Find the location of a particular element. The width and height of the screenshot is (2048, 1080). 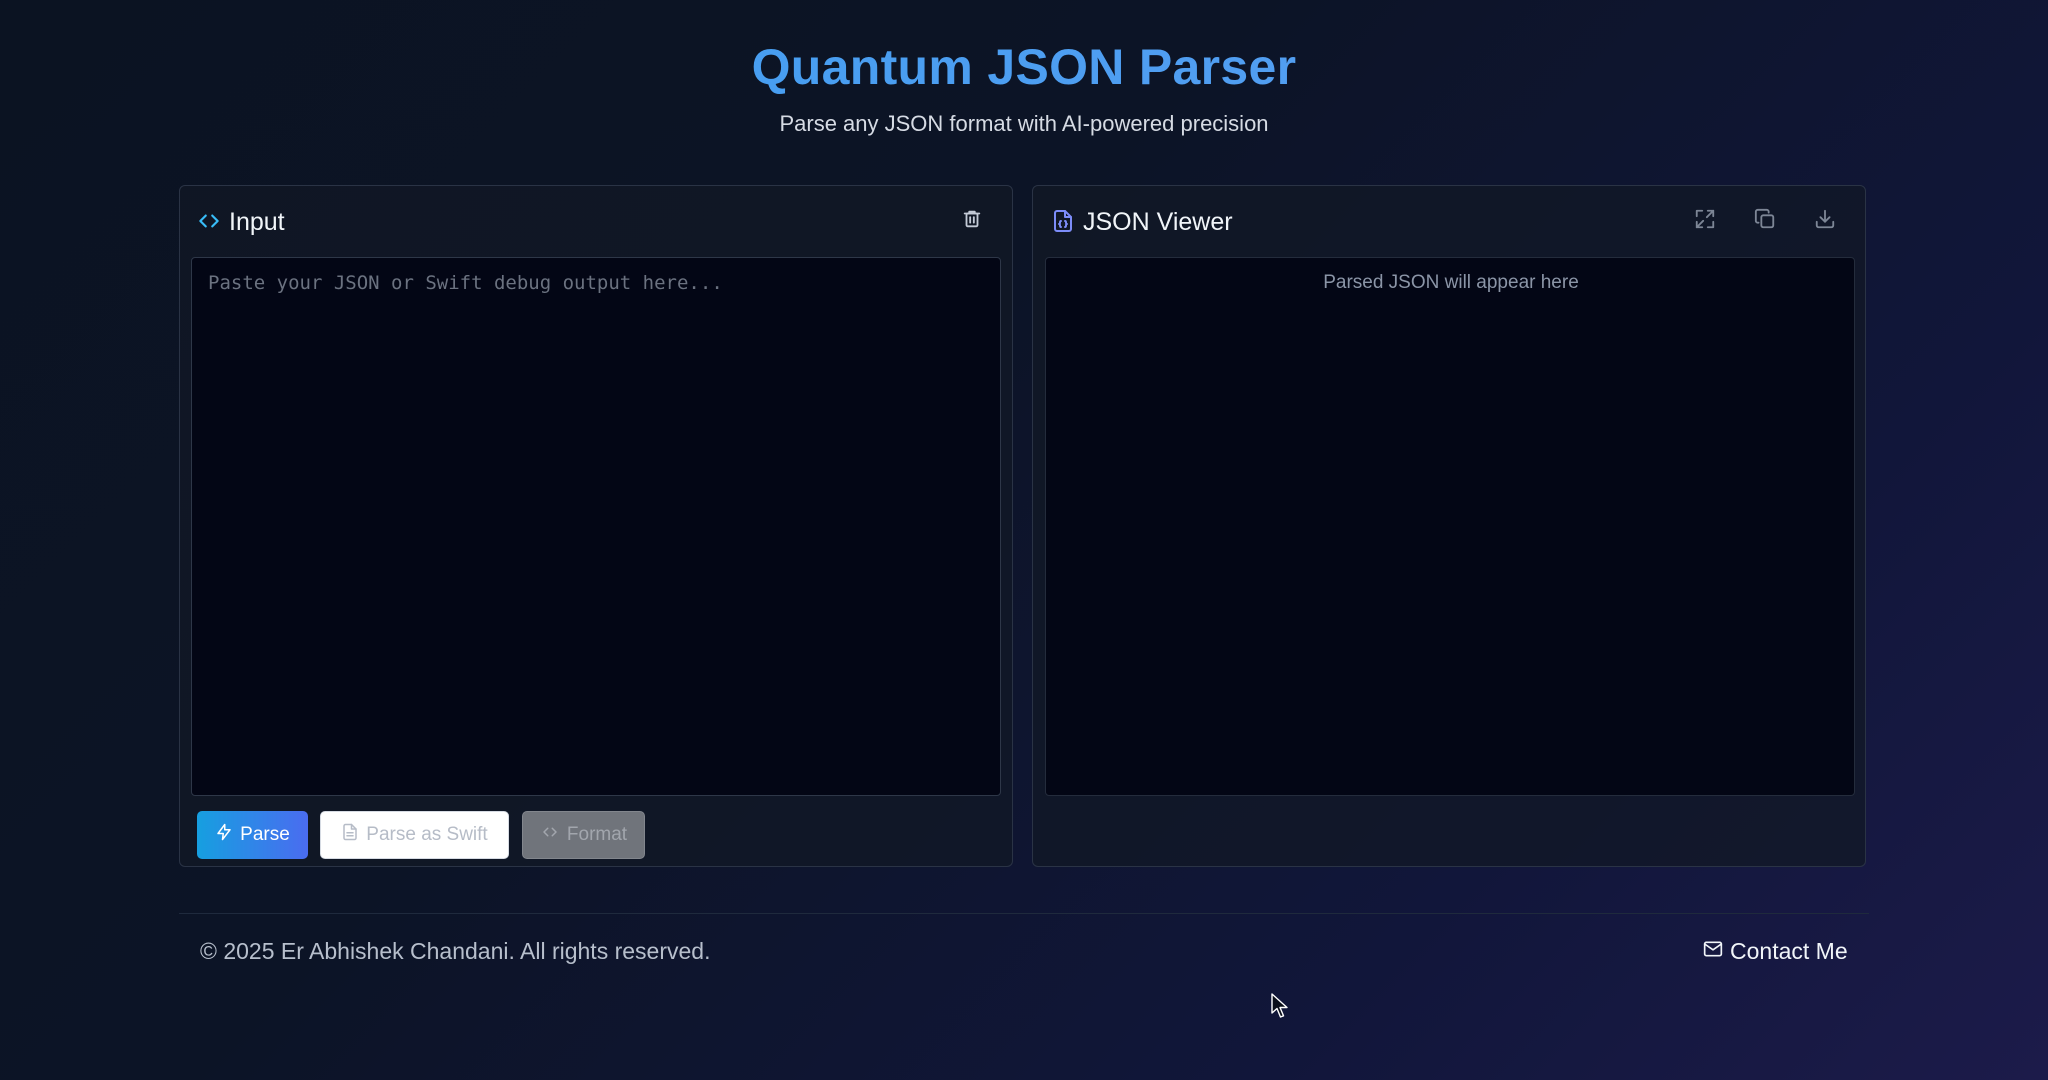

contact-me-link: Contact Me is located at coordinates (1775, 951).